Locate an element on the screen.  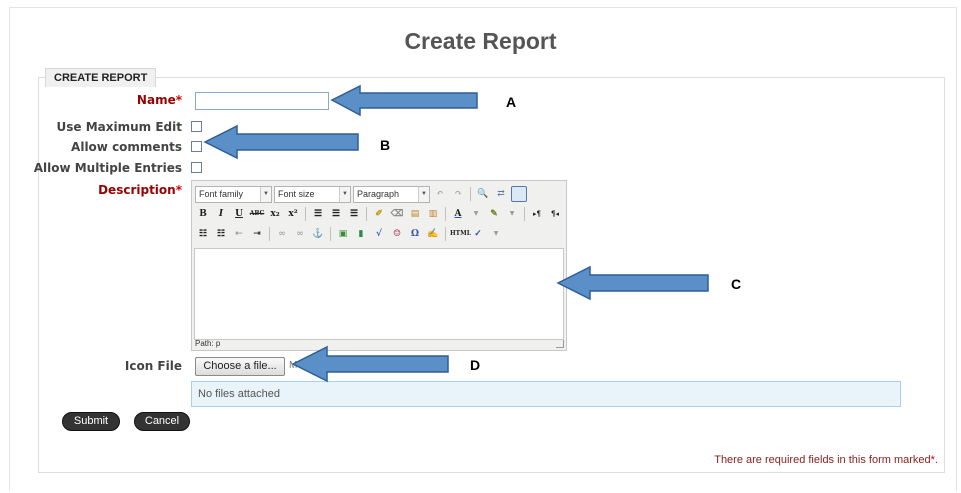
unlink-icon: ∞ is located at coordinates (300, 234).